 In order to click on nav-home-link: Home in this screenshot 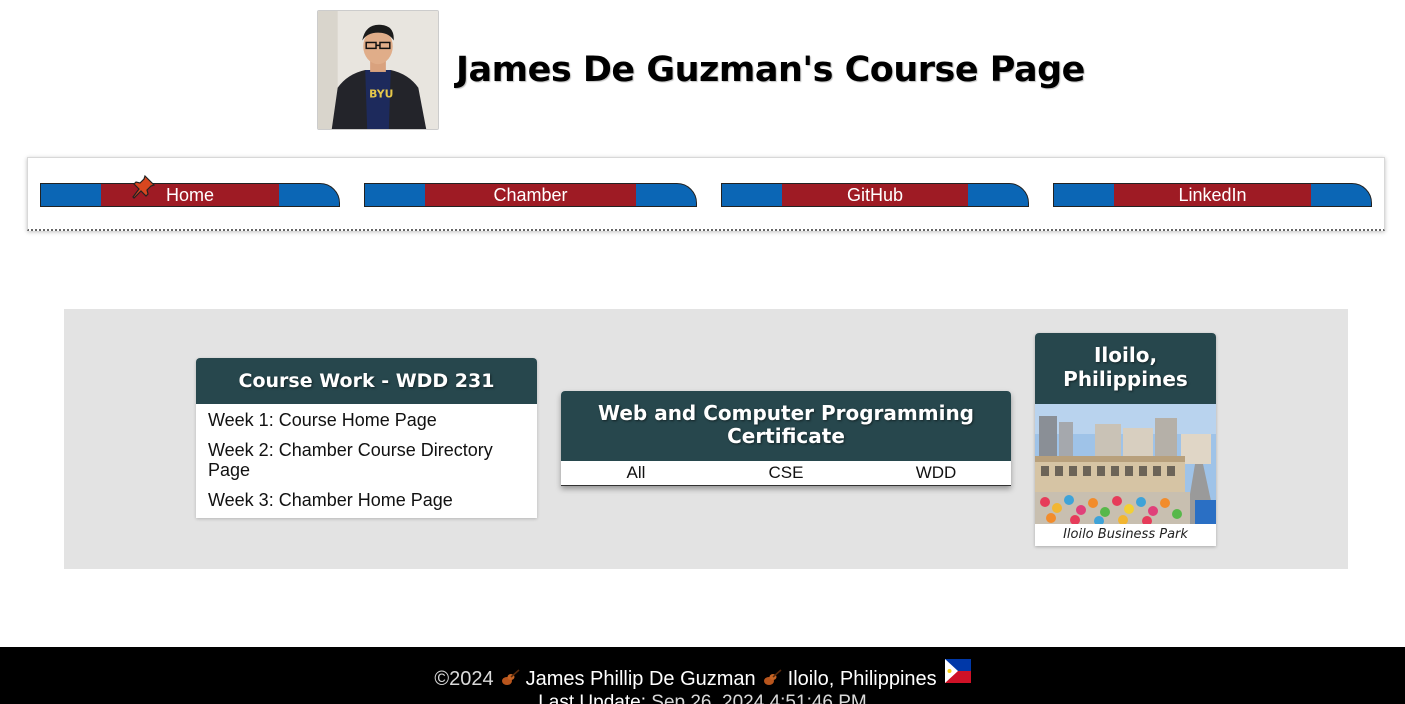, I will do `click(190, 195)`.